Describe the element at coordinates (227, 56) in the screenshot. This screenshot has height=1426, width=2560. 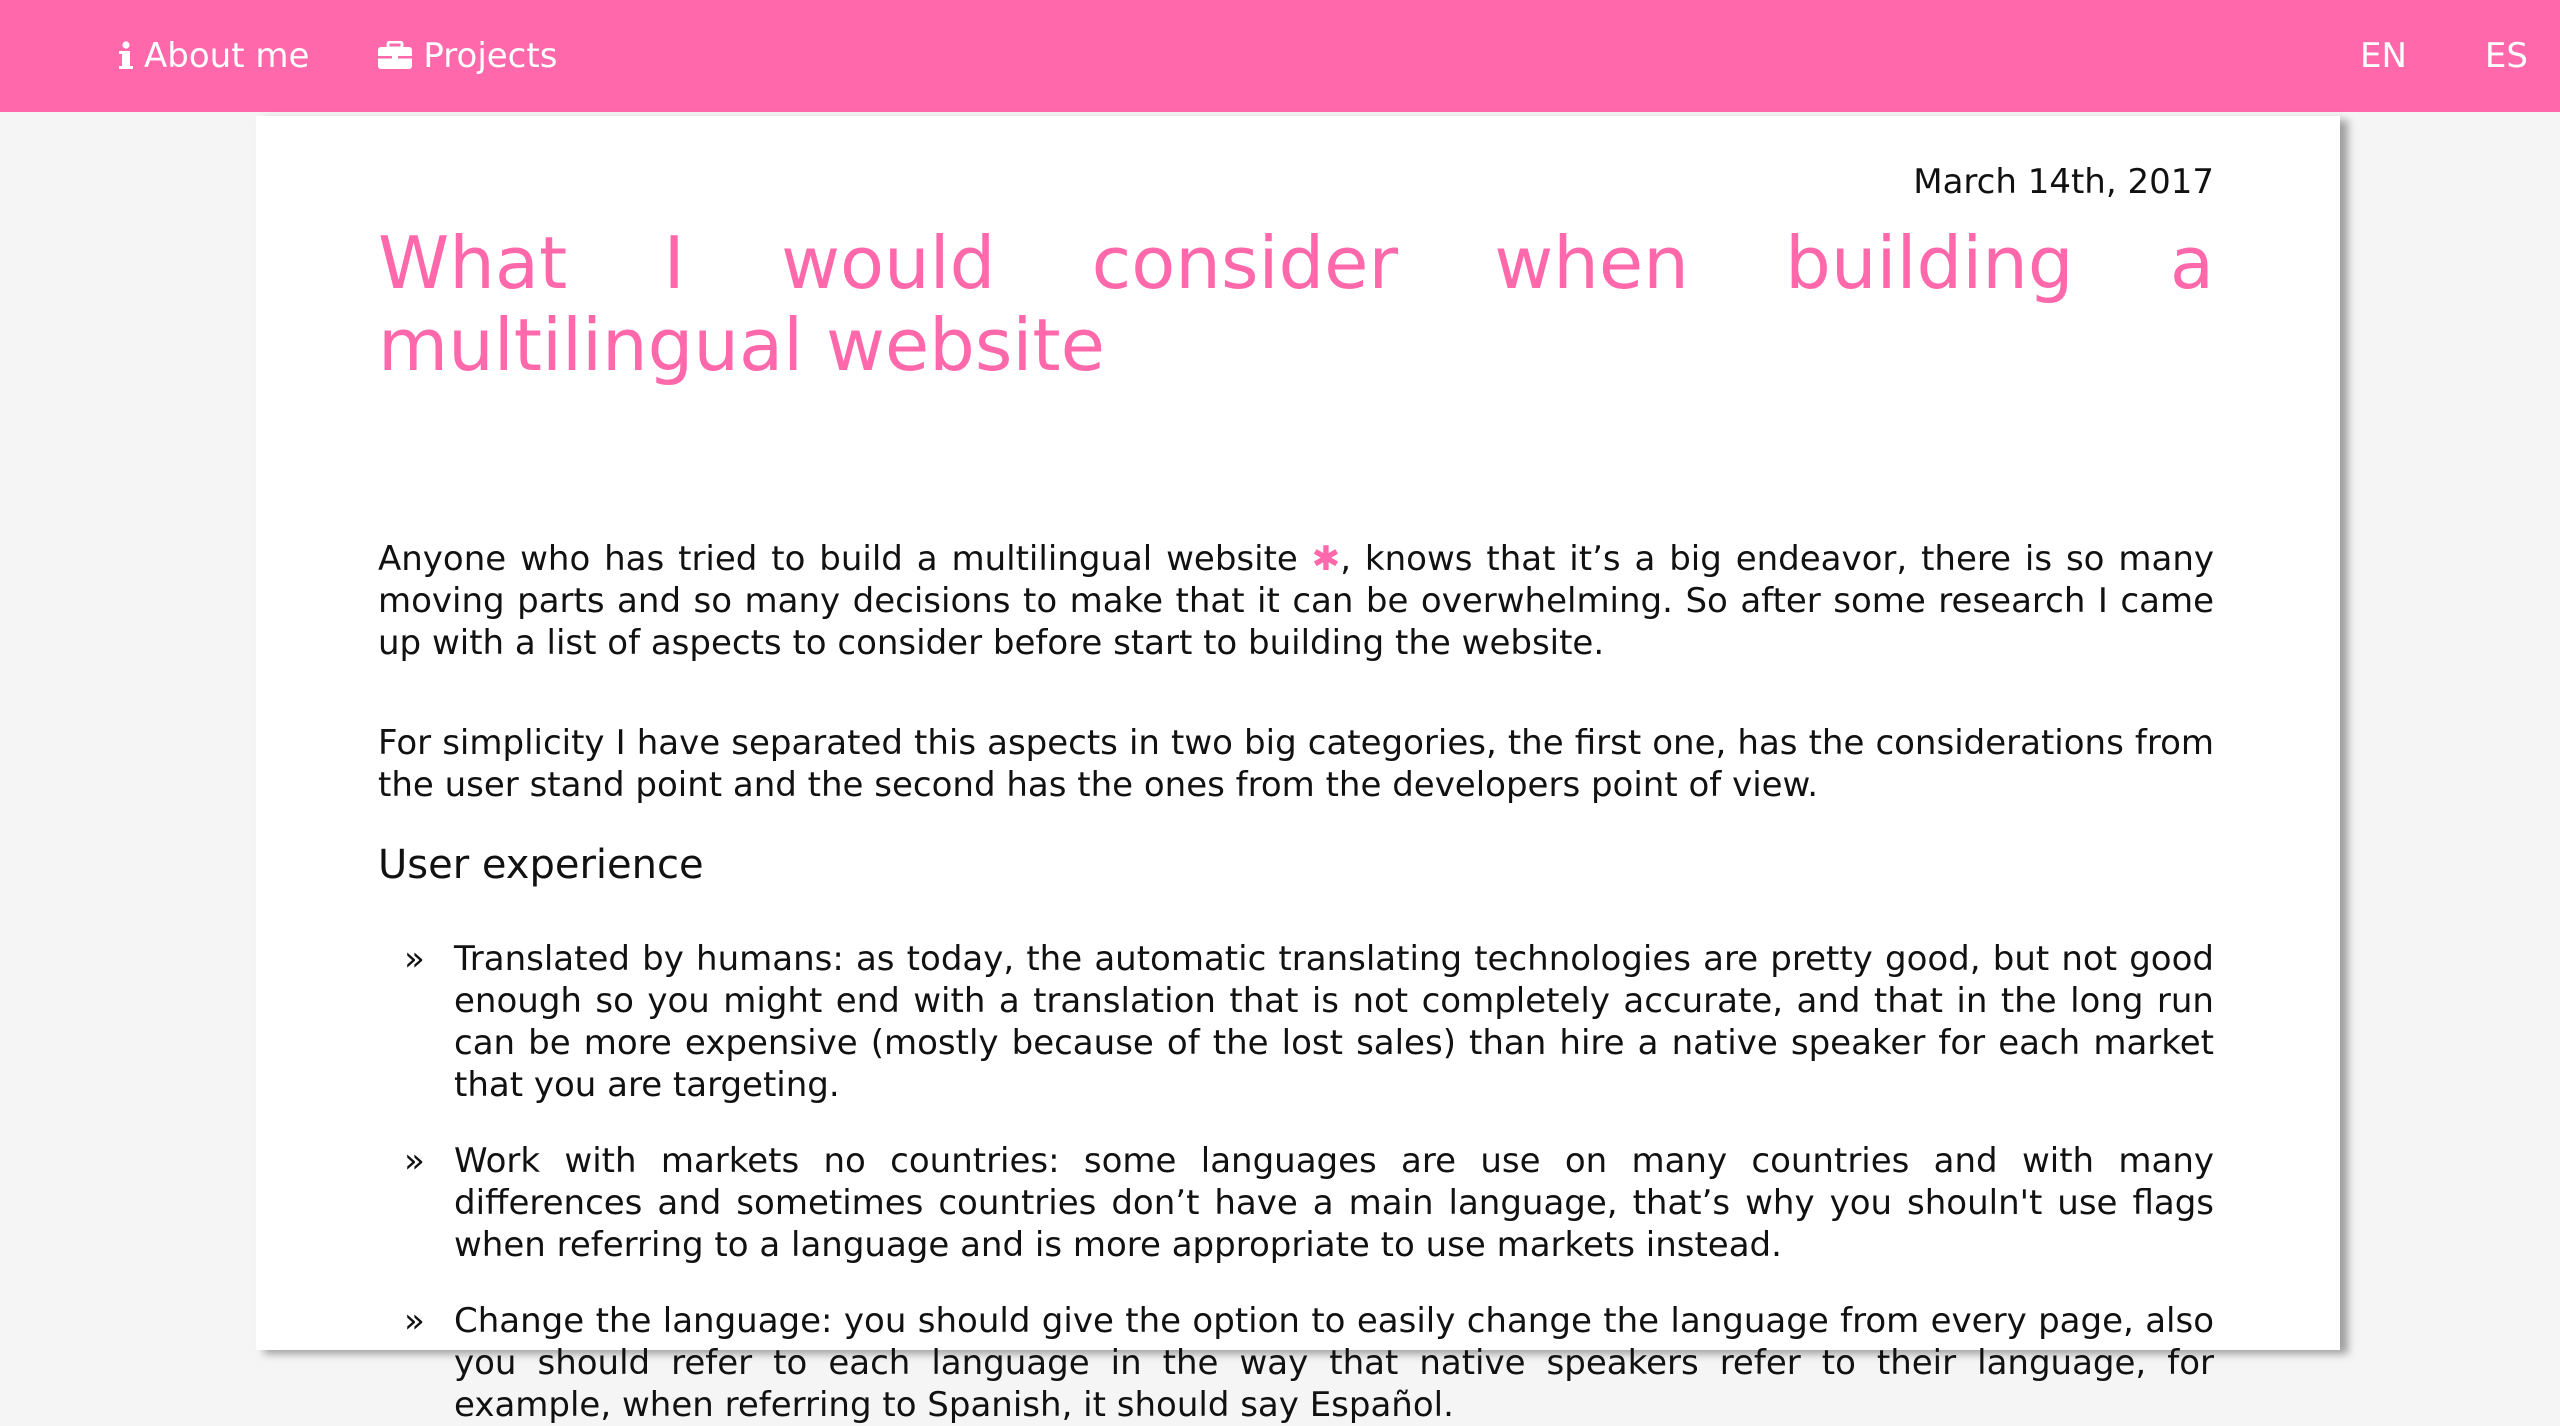
I see `nav-about-me-label: About me` at that location.